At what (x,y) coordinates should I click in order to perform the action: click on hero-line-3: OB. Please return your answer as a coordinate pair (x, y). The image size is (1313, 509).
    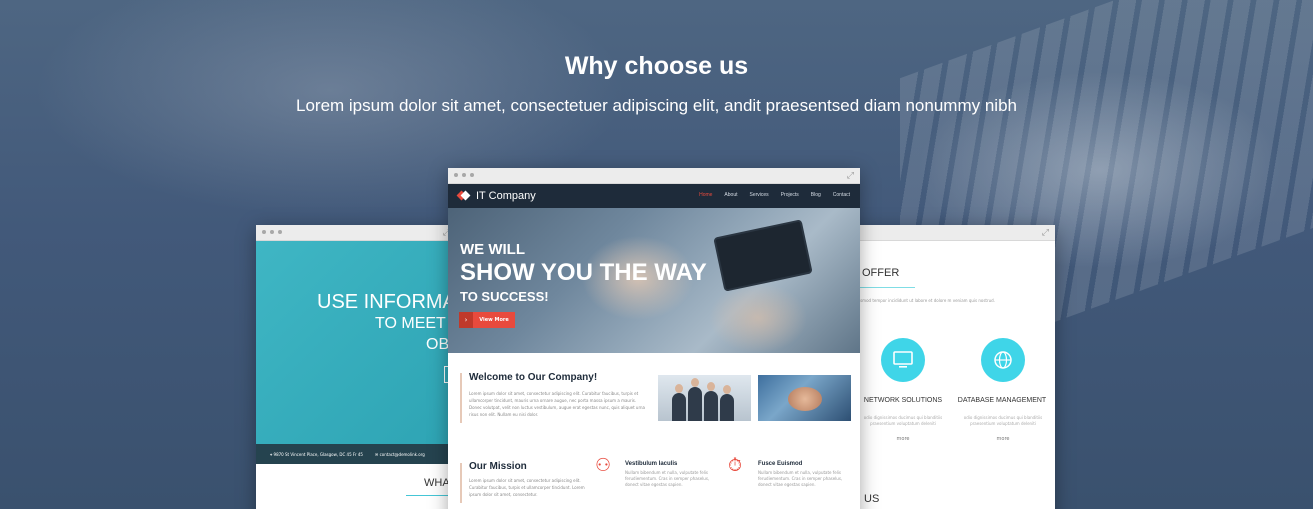
    Looking at the image, I should click on (438, 344).